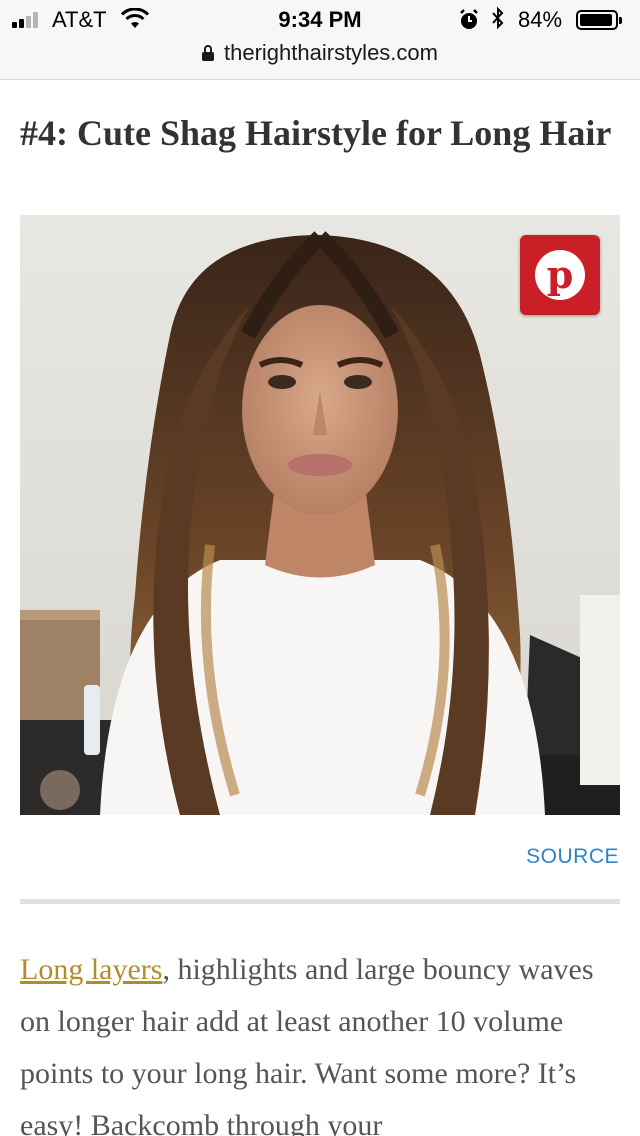 This screenshot has height=1136, width=640. Describe the element at coordinates (498, 18) in the screenshot. I see `bluetooth-icon` at that location.